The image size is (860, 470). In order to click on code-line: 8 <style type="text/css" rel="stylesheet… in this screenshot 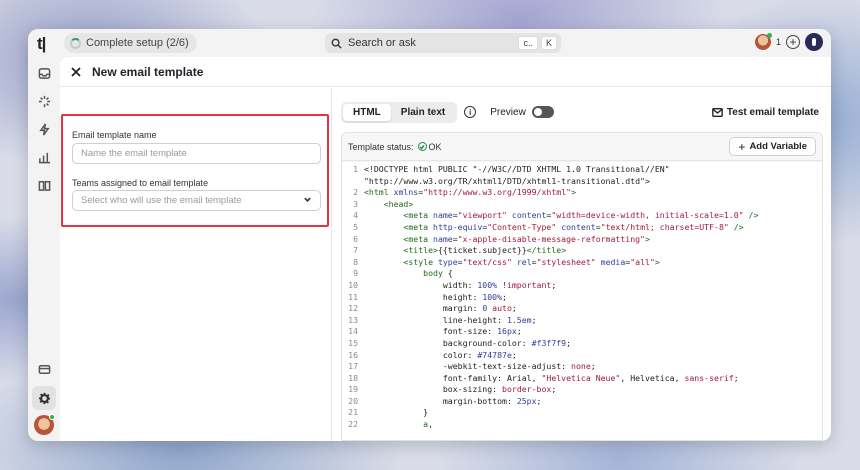, I will do `click(582, 263)`.